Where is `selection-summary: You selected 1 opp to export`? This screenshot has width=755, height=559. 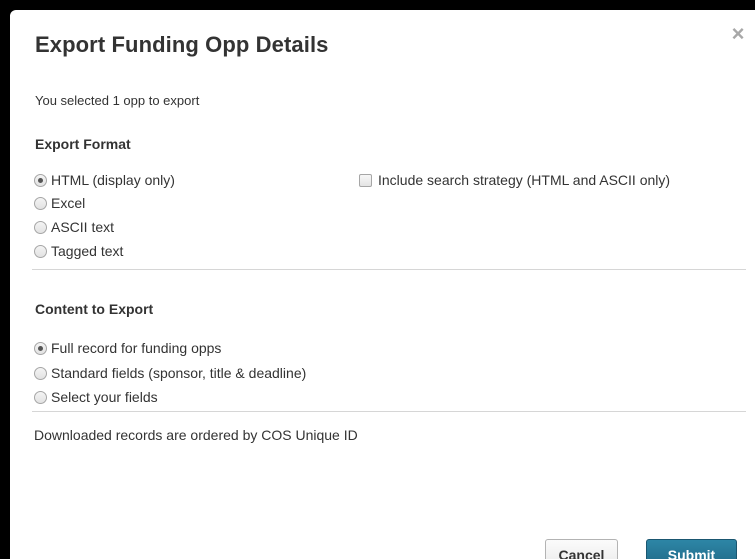
selection-summary: You selected 1 opp to export is located at coordinates (117, 100).